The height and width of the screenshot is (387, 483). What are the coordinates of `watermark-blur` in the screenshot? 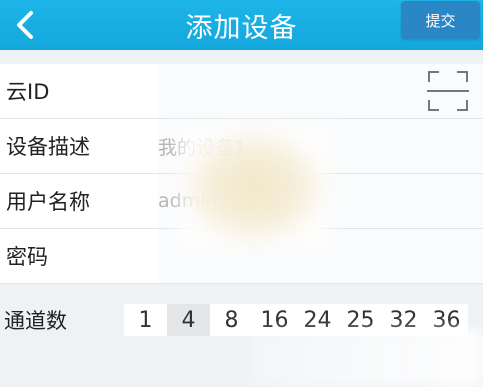 It's located at (366, 358).